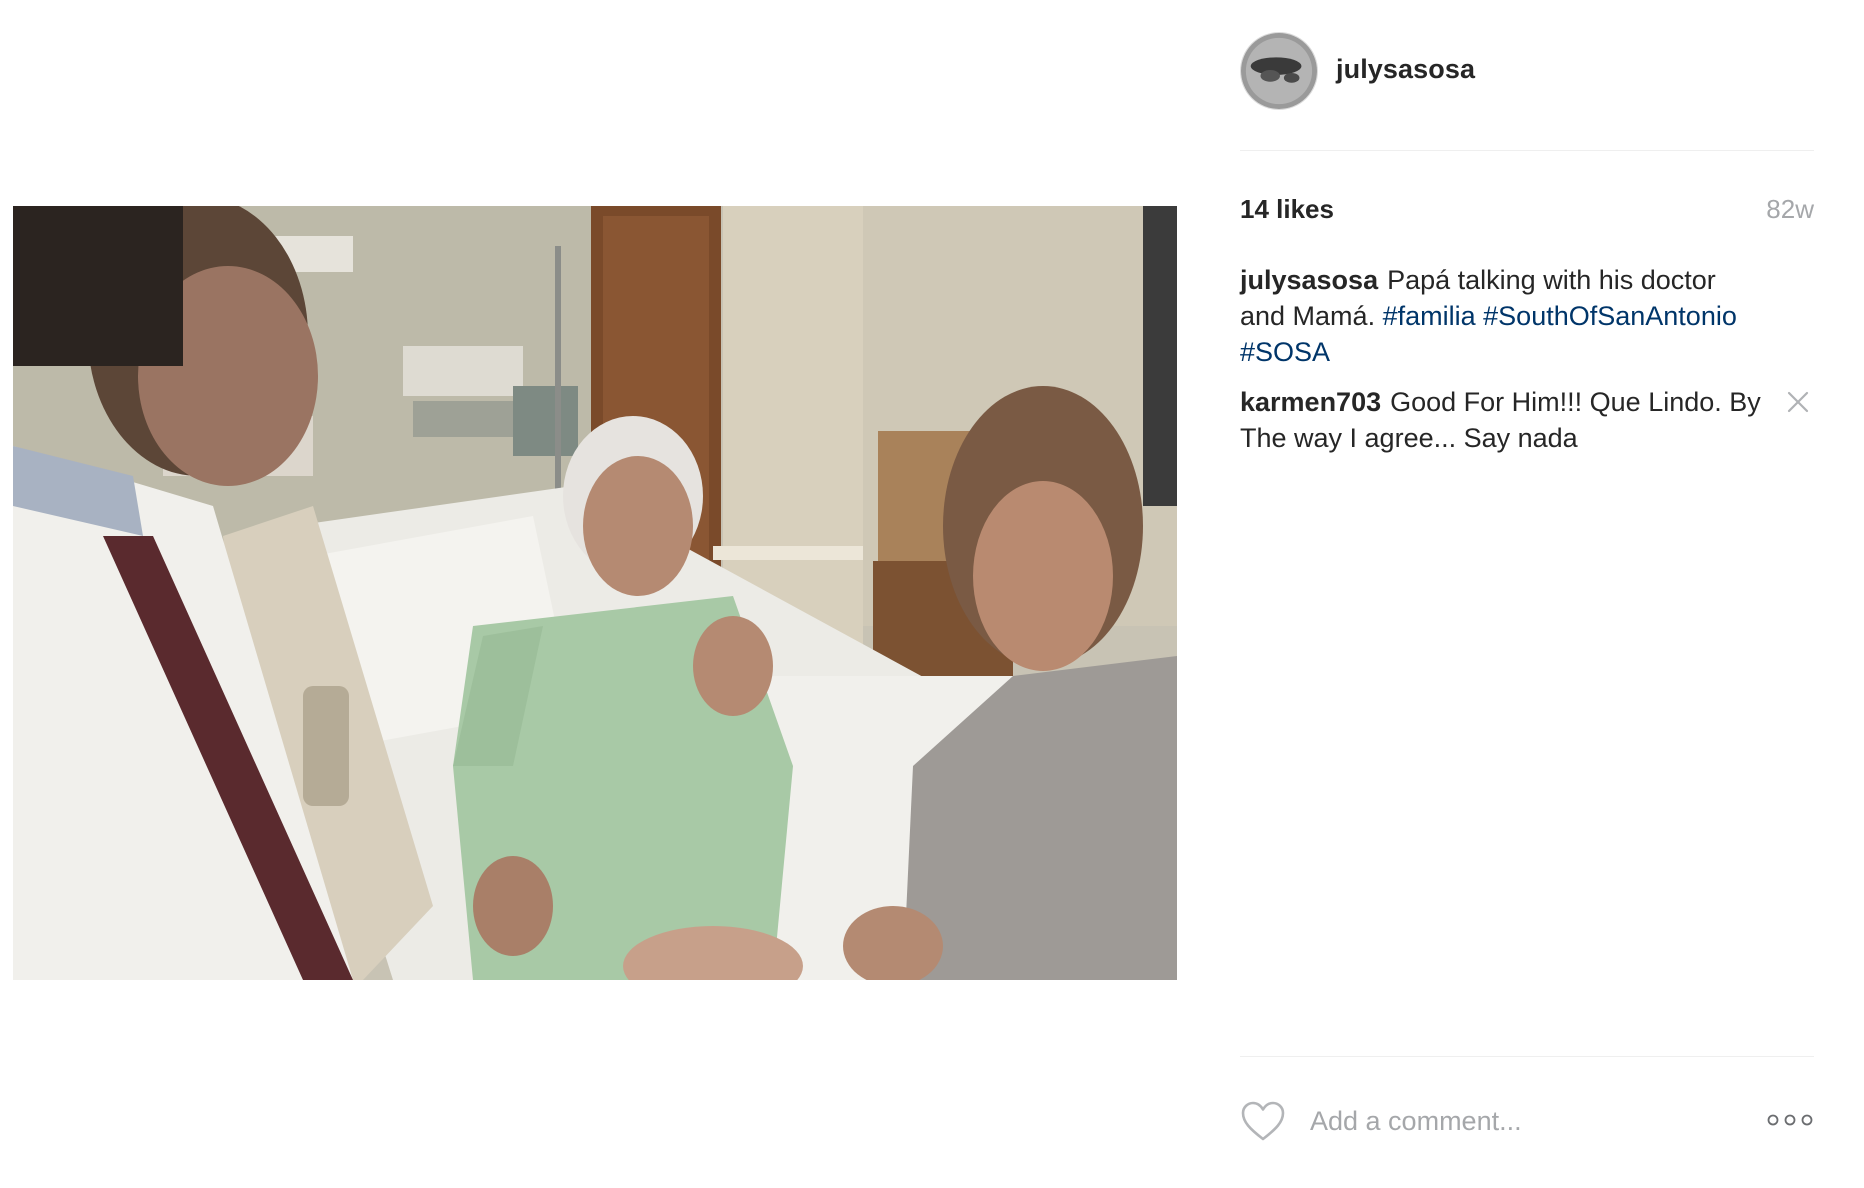 The image size is (1864, 1188). I want to click on more-options-icon, so click(1790, 1120).